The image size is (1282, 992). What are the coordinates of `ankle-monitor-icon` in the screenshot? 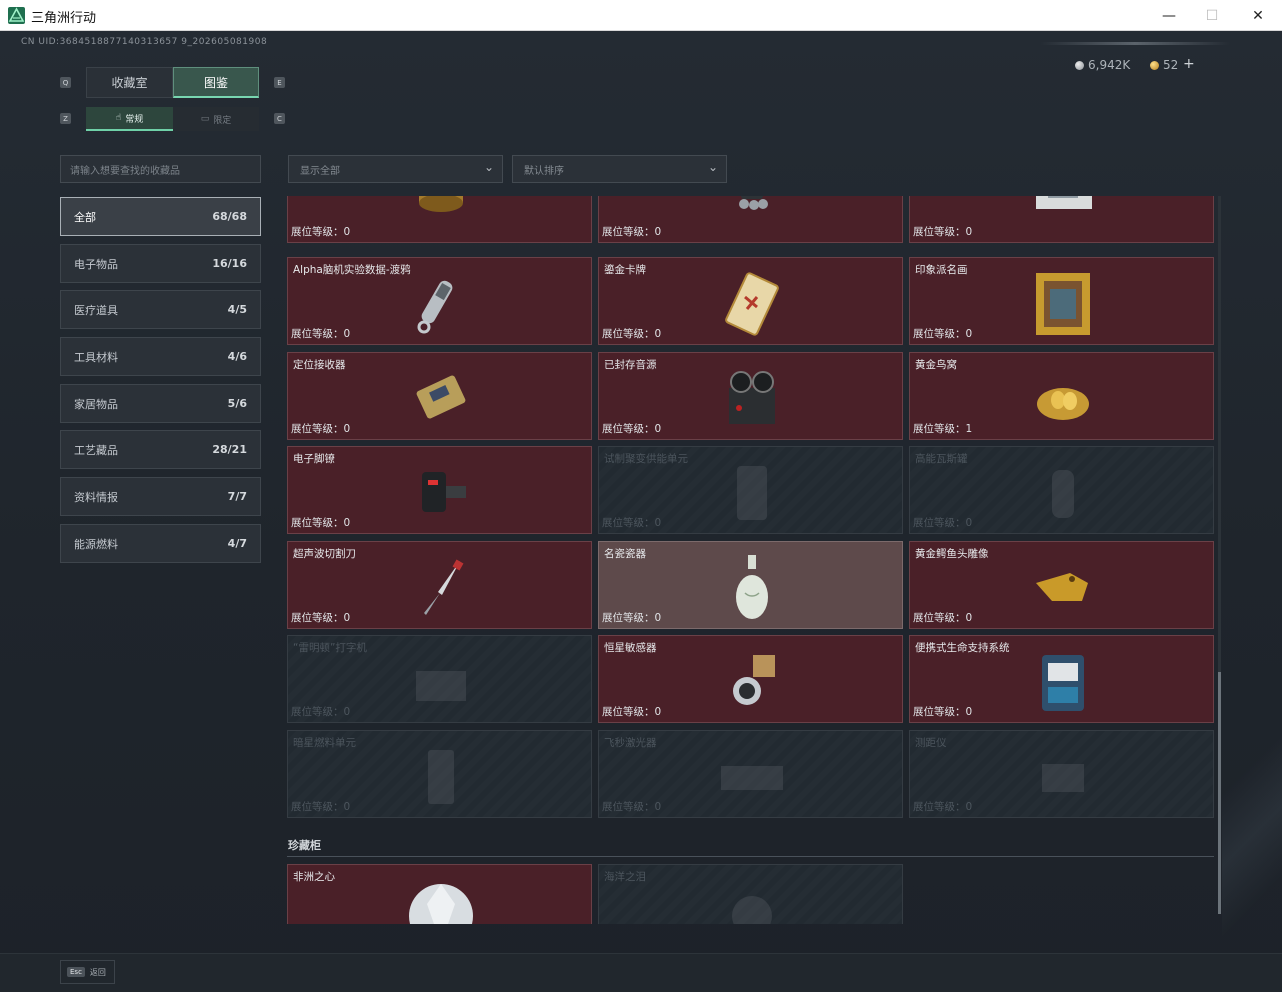 It's located at (440, 492).